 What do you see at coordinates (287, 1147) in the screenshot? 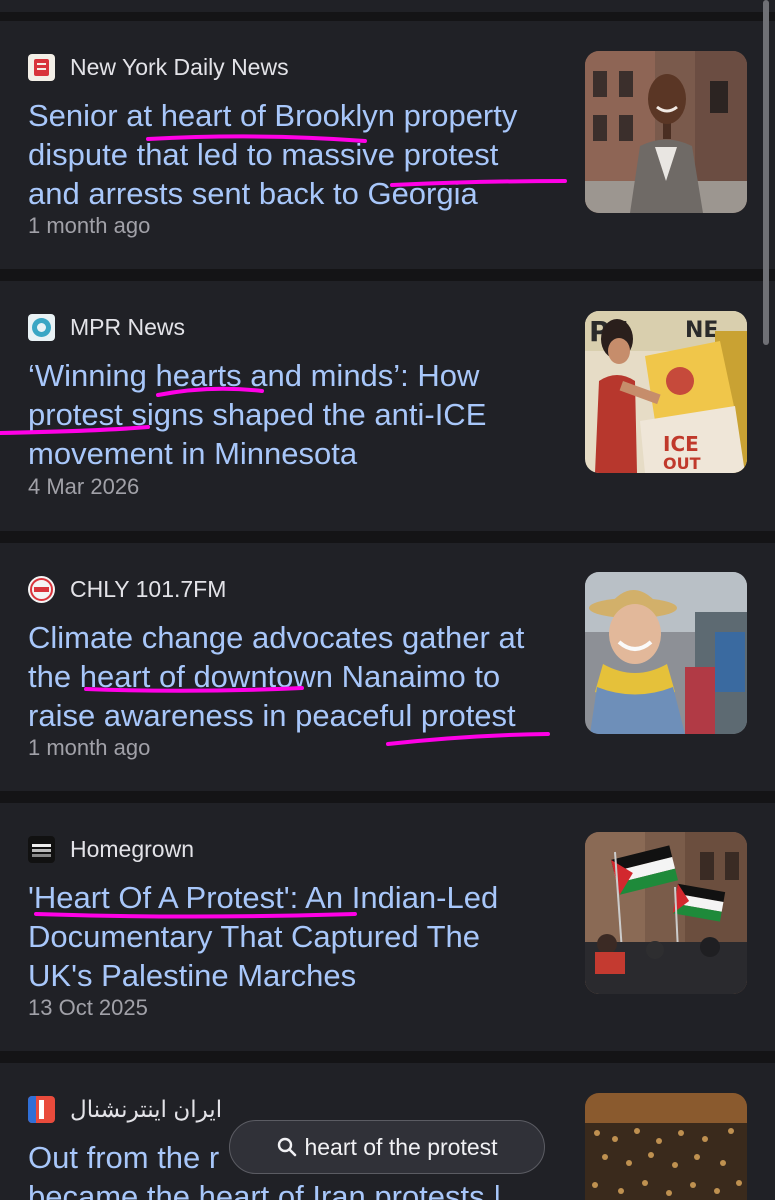
I see `search-icon` at bounding box center [287, 1147].